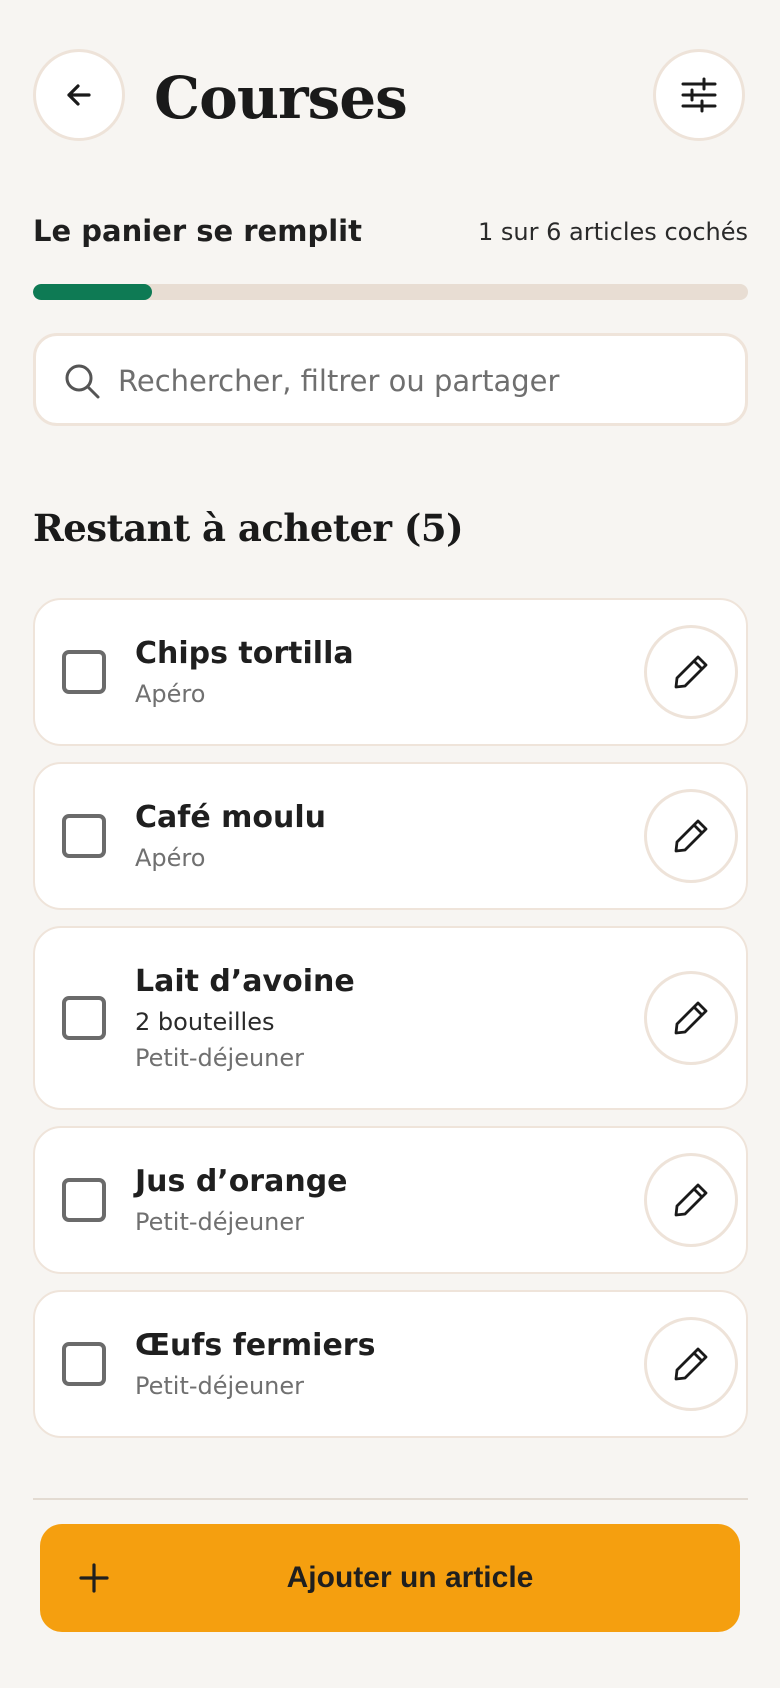  Describe the element at coordinates (390, 836) in the screenshot. I see `list-item: Café moulu Apéro` at that location.